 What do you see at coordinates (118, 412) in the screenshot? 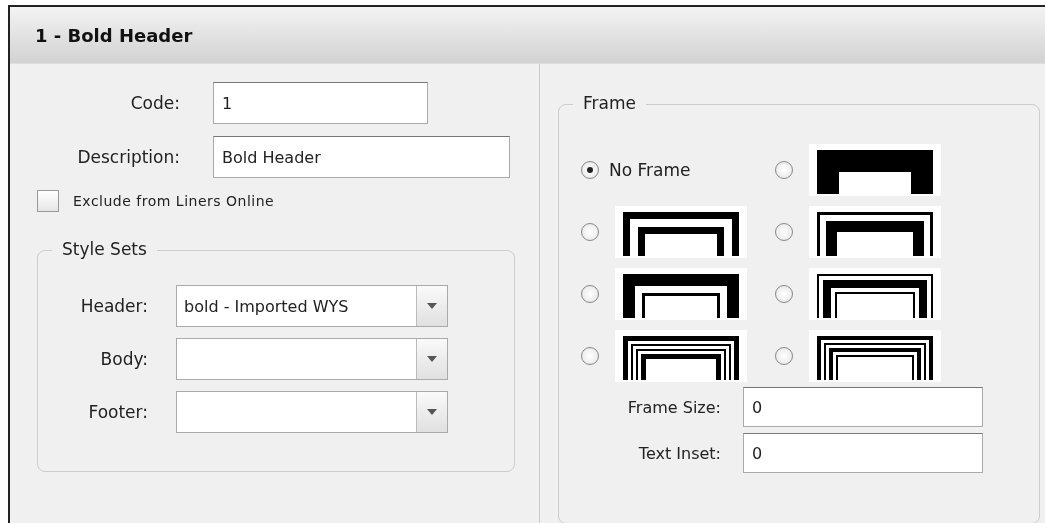
I see `select-label: Footer:` at bounding box center [118, 412].